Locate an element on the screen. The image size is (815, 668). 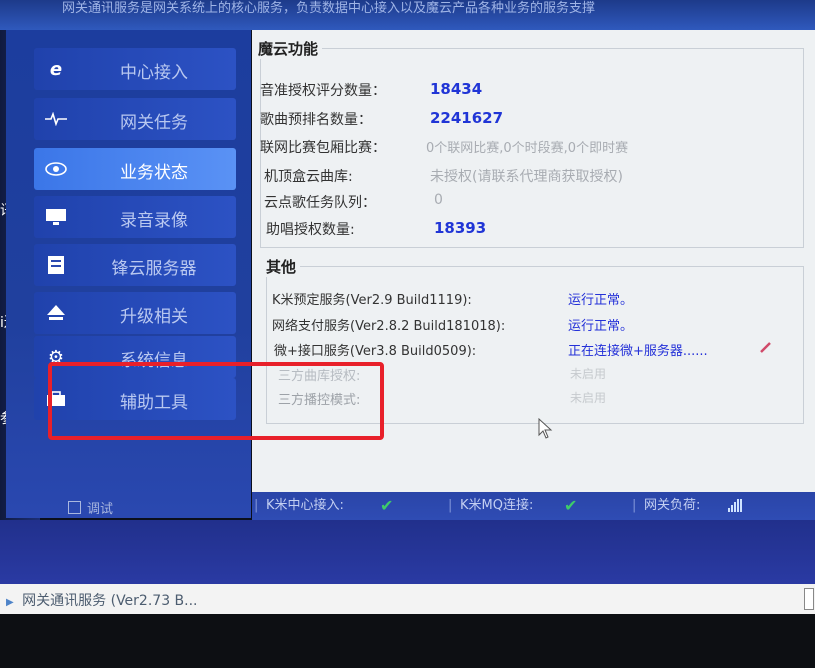
sidebar-item-upgrade: 升级相关 is located at coordinates (135, 313).